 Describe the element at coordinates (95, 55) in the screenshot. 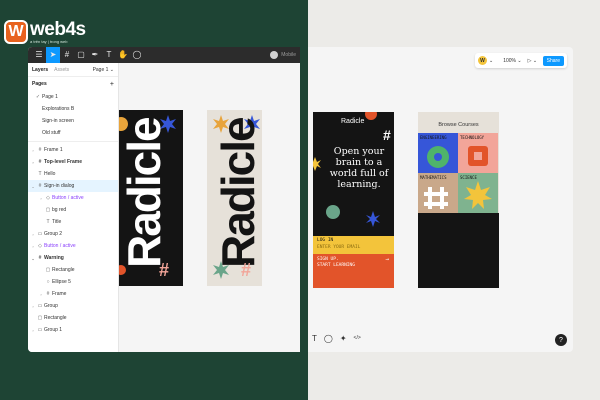

I see `pen-icon: ✒` at that location.